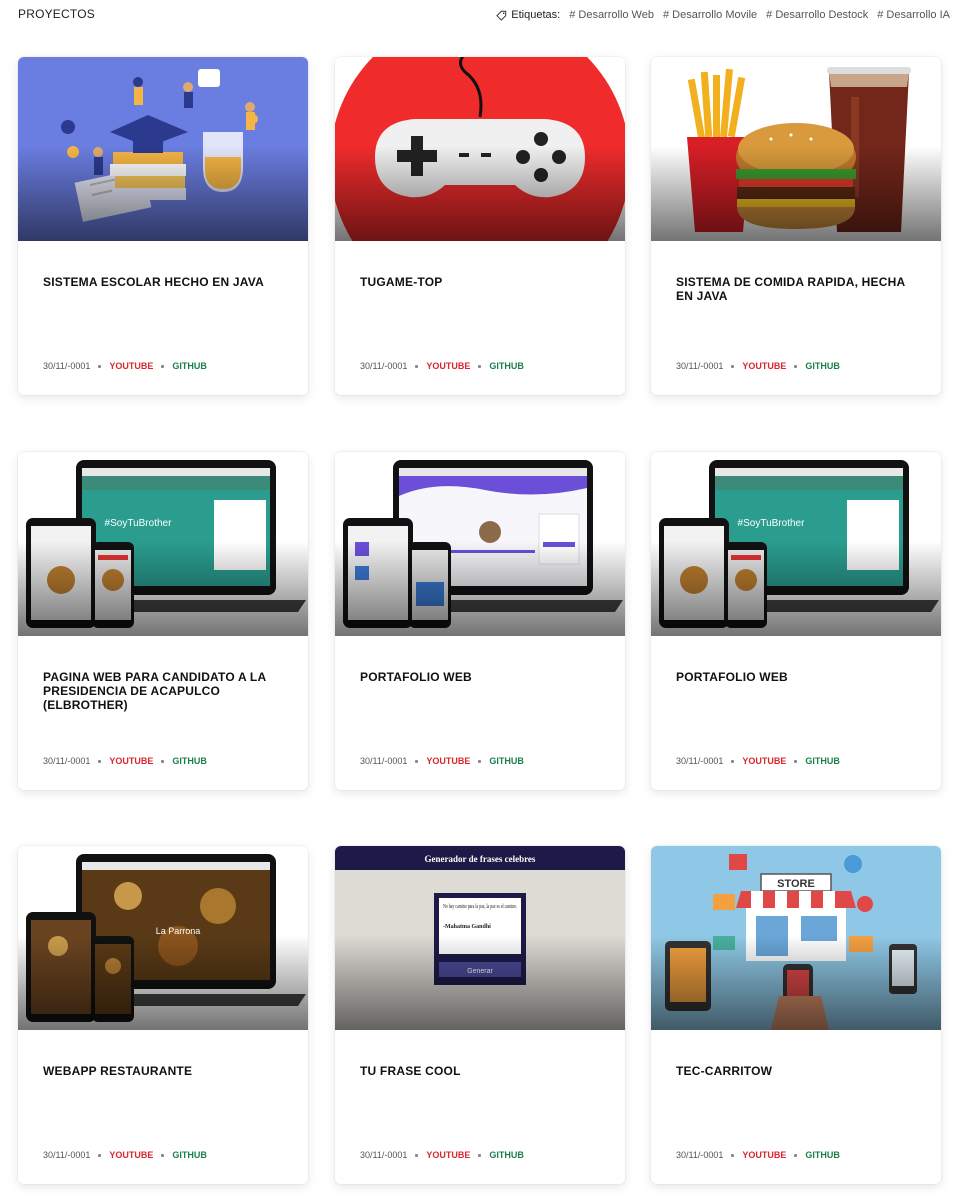  I want to click on project-title: TUGAME-TOP, so click(480, 282).